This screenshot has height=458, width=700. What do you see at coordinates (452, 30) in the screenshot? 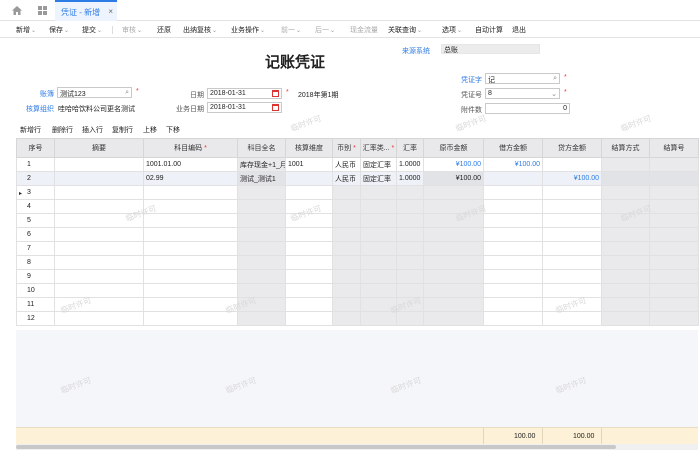
I see `options-button: 选项⌄` at bounding box center [452, 30].